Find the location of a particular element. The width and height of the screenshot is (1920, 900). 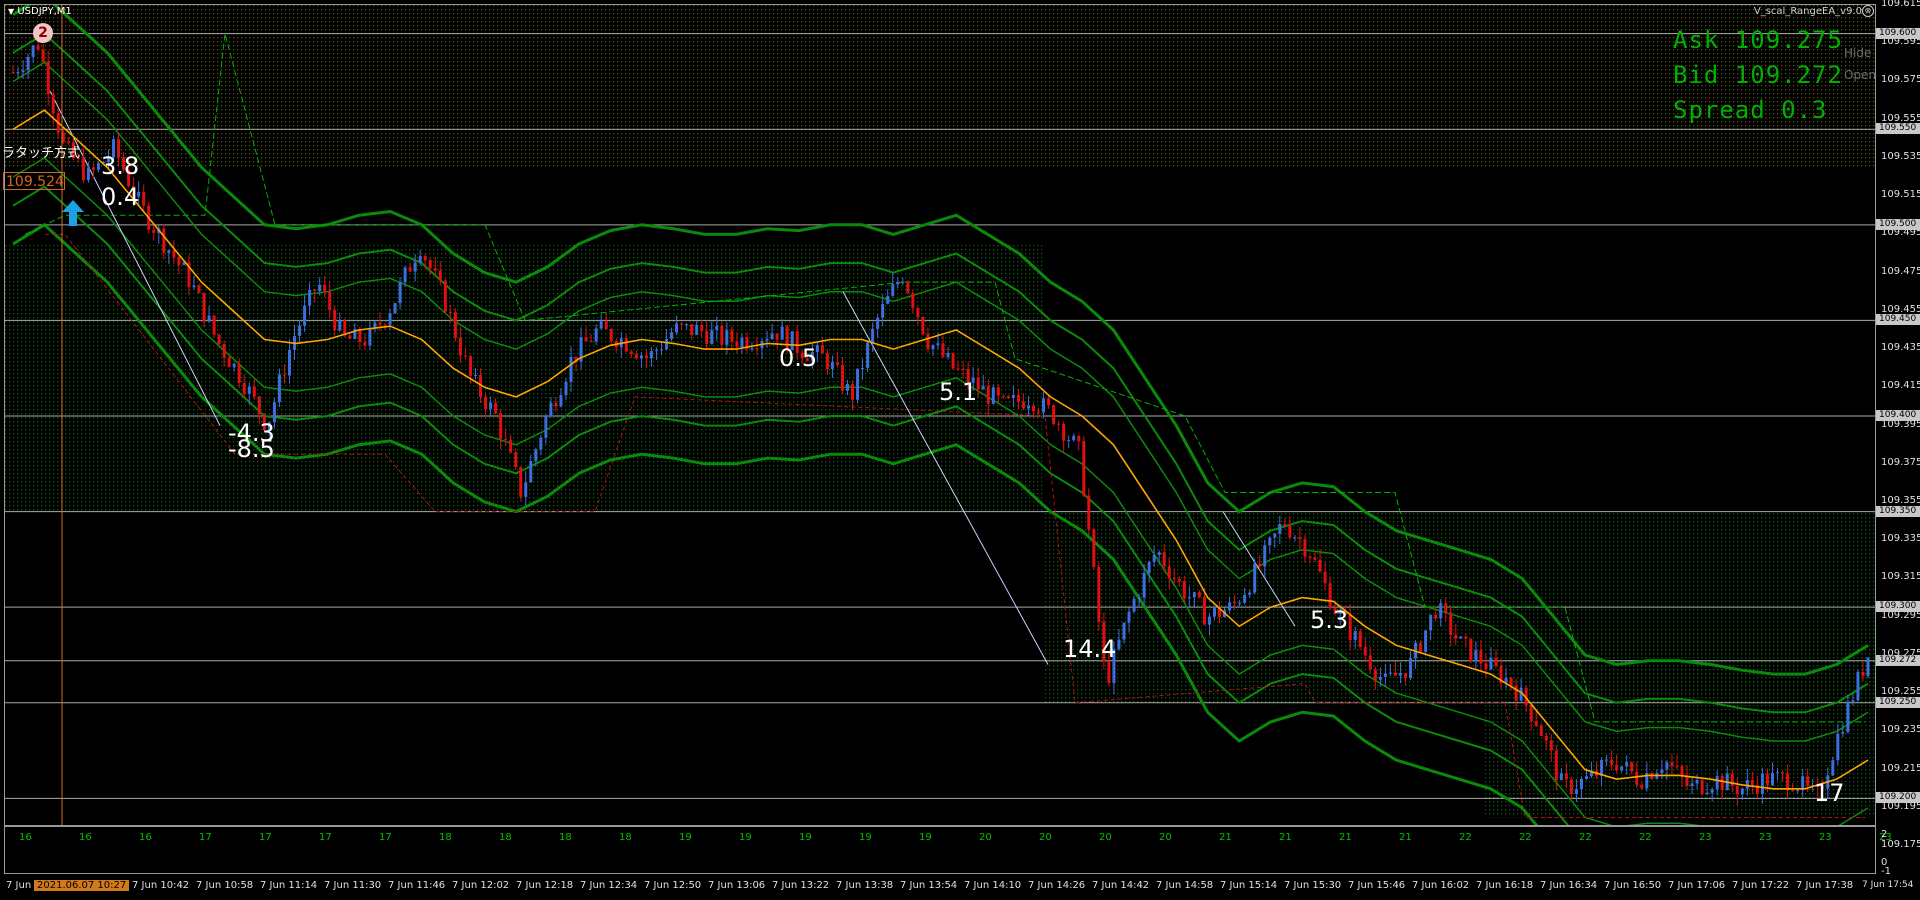

collapse-icon: ▼ is located at coordinates (11, 11).